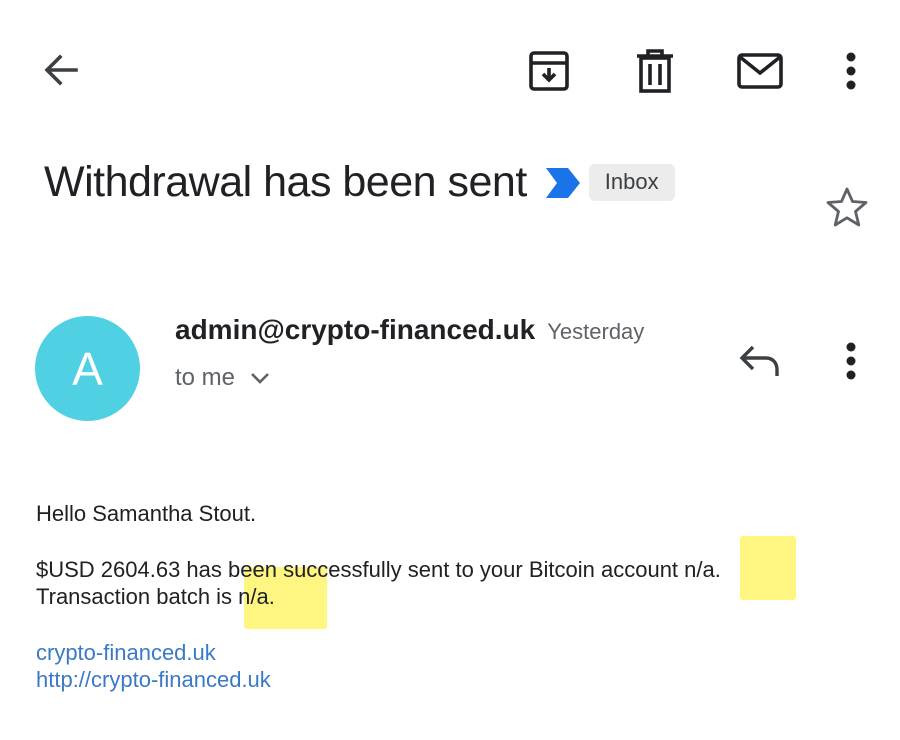  I want to click on avatar-letter: A, so click(87, 368).